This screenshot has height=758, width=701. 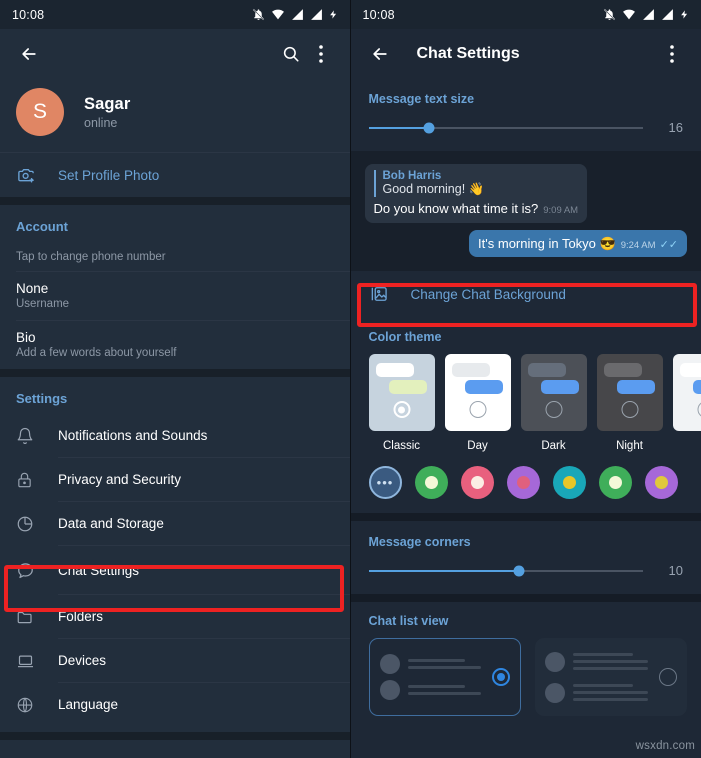 What do you see at coordinates (175, 616) in the screenshot?
I see `sidebar-item-folders: Folders` at bounding box center [175, 616].